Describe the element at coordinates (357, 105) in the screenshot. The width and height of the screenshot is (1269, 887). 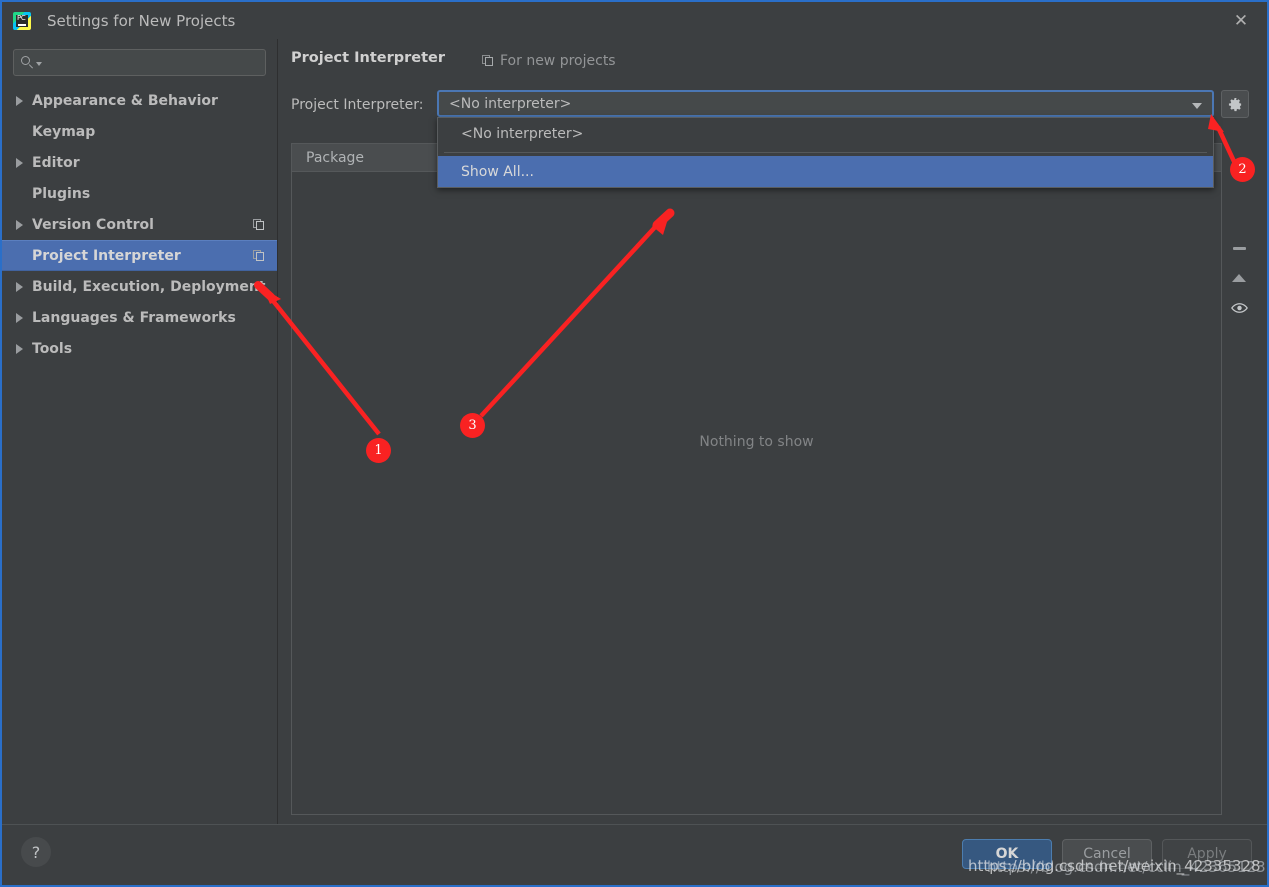
I see `interpreter-field-label: Project Interpreter:` at that location.